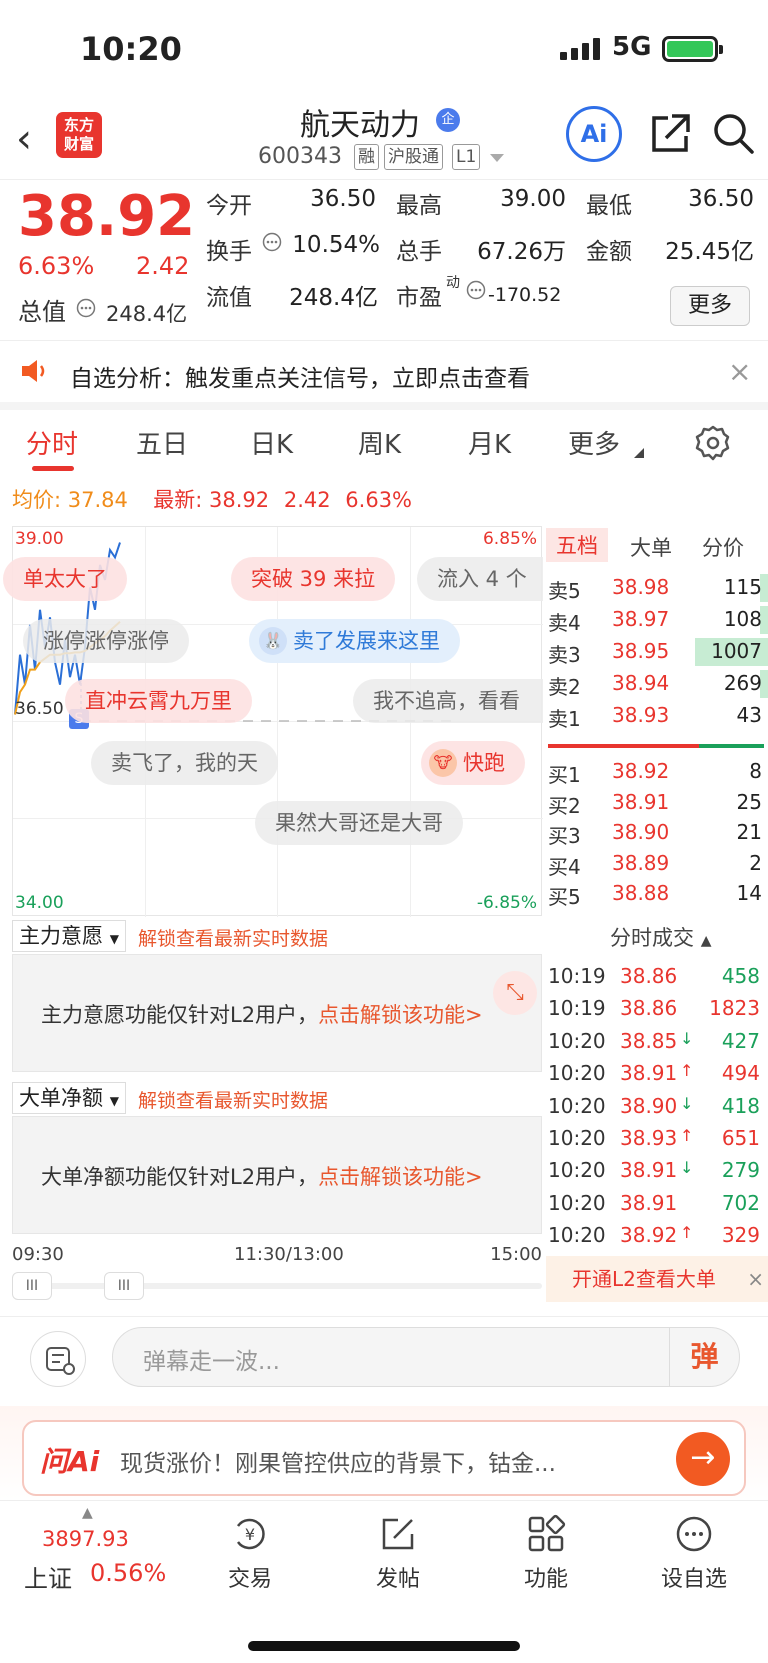 The image size is (768, 1663). I want to click on danmaku-input: 弹幕走一波... 弹, so click(426, 1357).